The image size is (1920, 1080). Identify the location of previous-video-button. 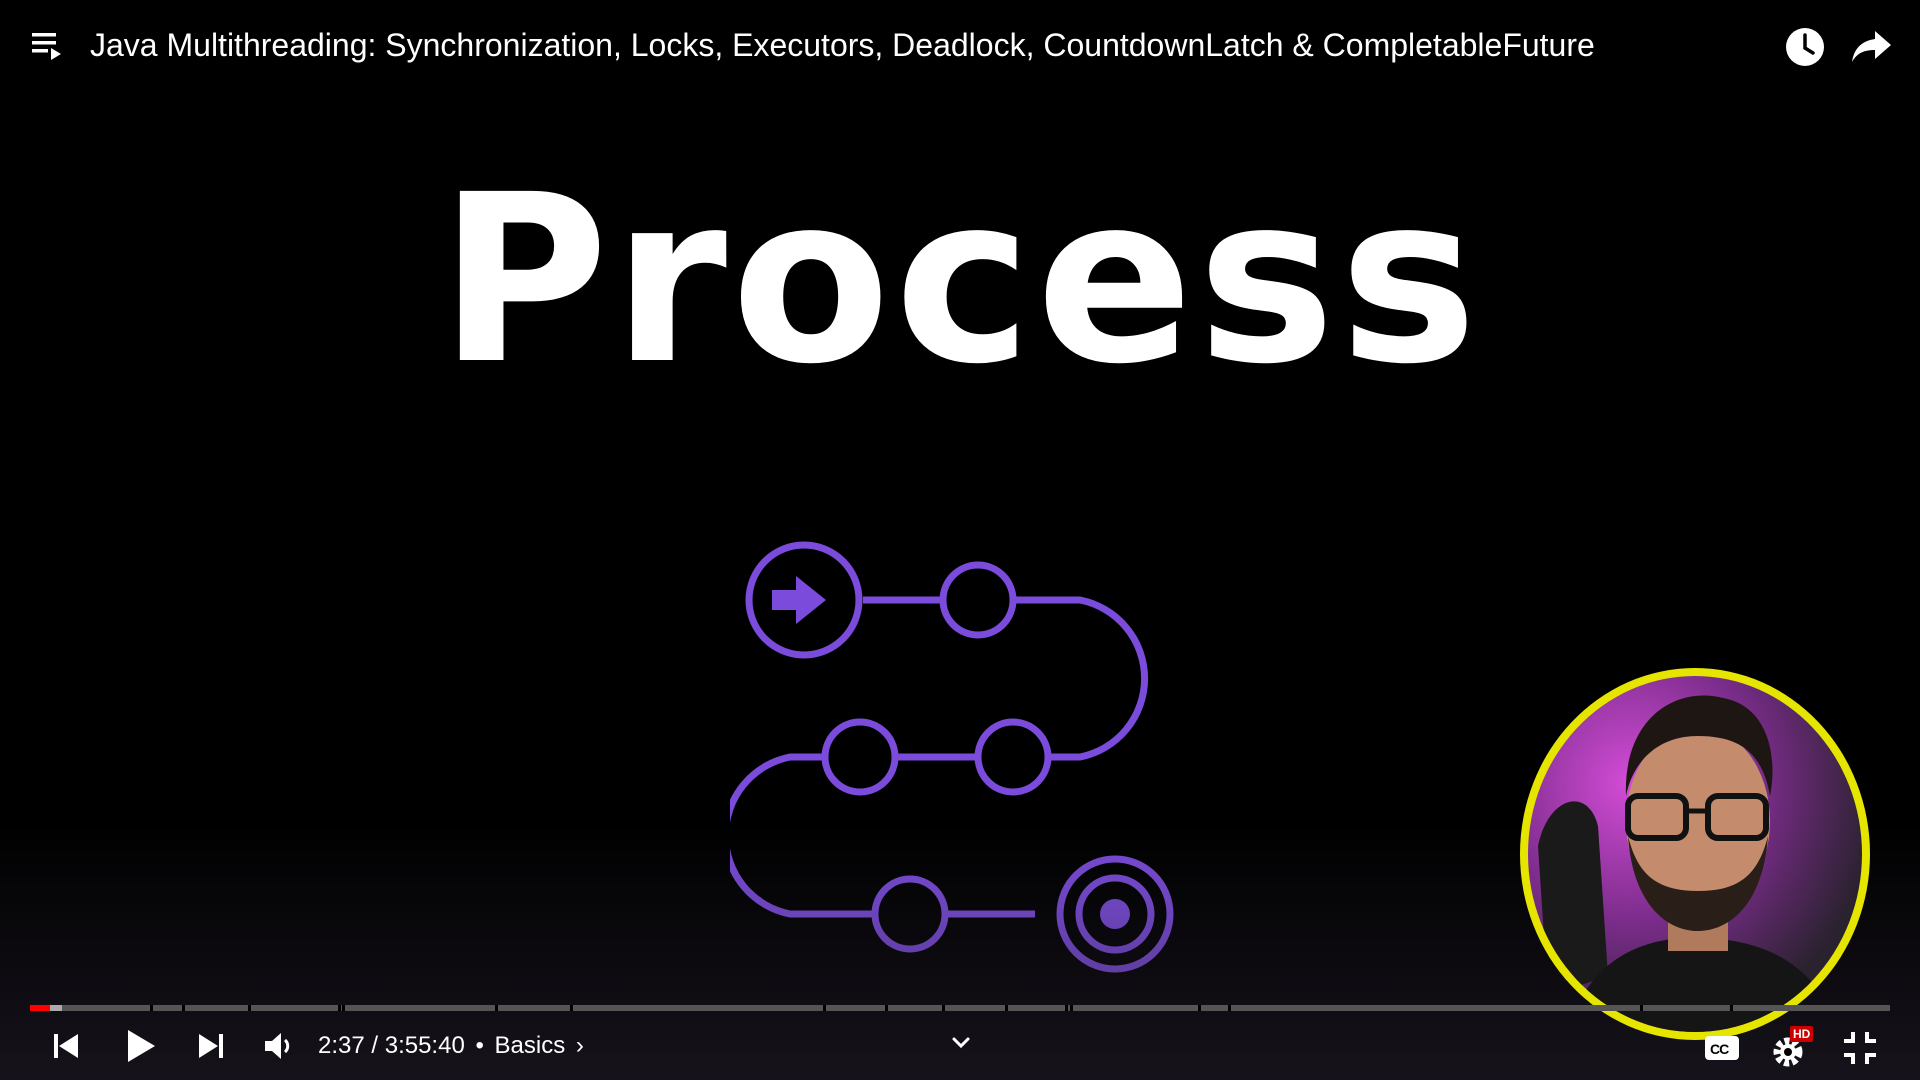
(66, 1046).